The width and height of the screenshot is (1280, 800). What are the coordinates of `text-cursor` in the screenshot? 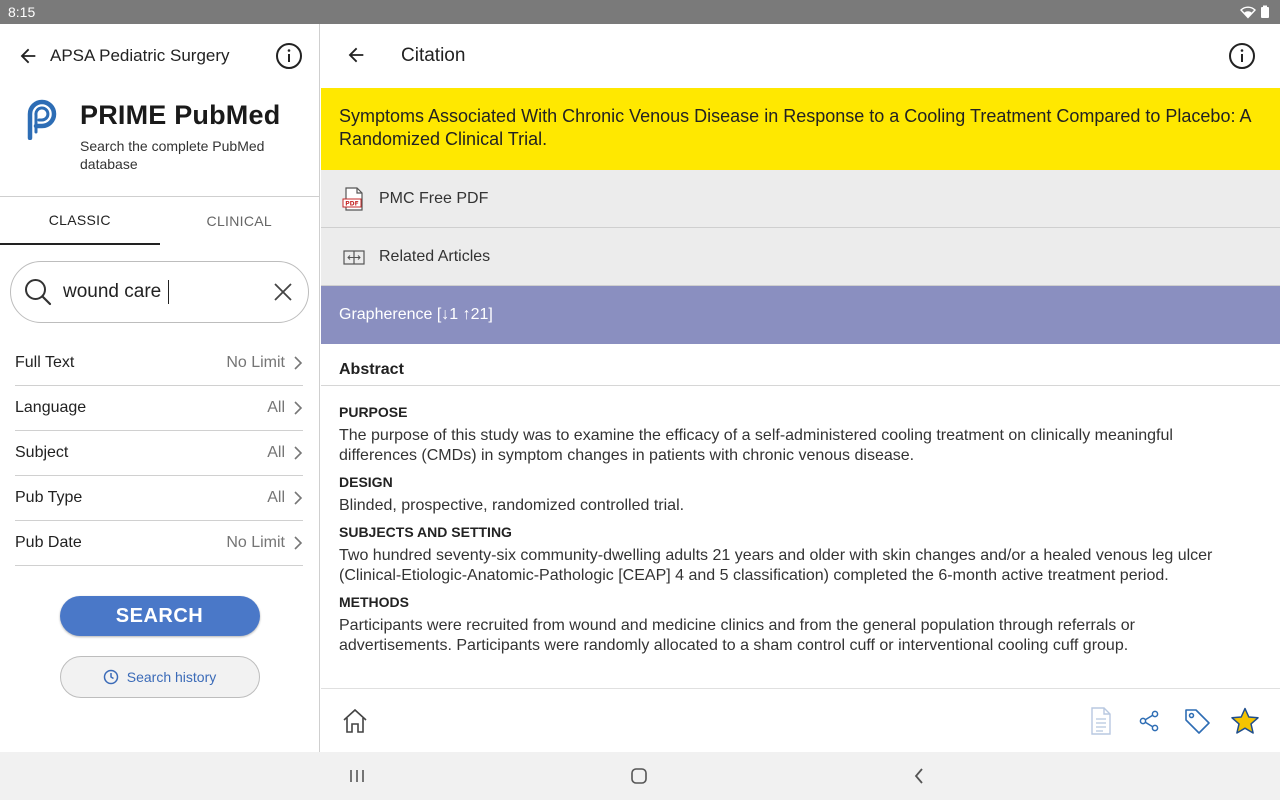 It's located at (168, 292).